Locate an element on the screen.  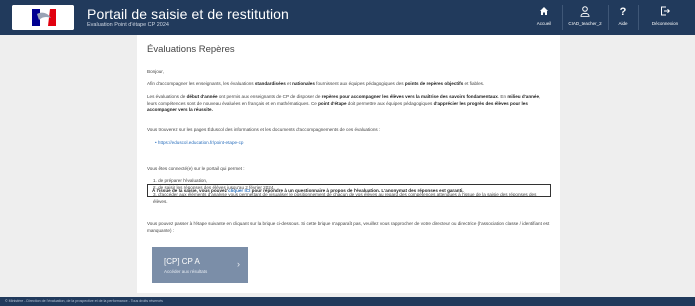
home-icon is located at coordinates (544, 12).